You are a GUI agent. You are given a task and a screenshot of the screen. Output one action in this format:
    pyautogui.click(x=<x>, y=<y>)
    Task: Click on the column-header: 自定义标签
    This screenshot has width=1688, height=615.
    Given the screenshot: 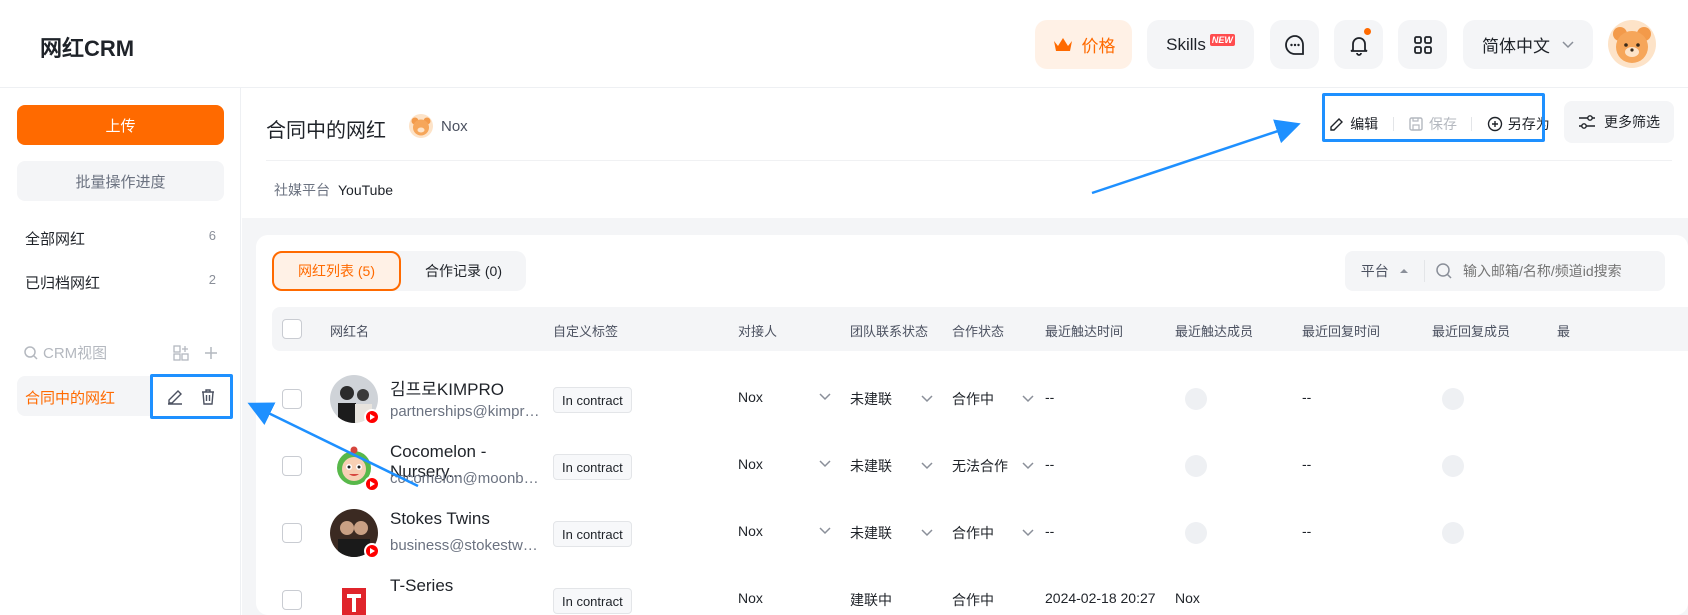 What is the action you would take?
    pyautogui.click(x=585, y=330)
    